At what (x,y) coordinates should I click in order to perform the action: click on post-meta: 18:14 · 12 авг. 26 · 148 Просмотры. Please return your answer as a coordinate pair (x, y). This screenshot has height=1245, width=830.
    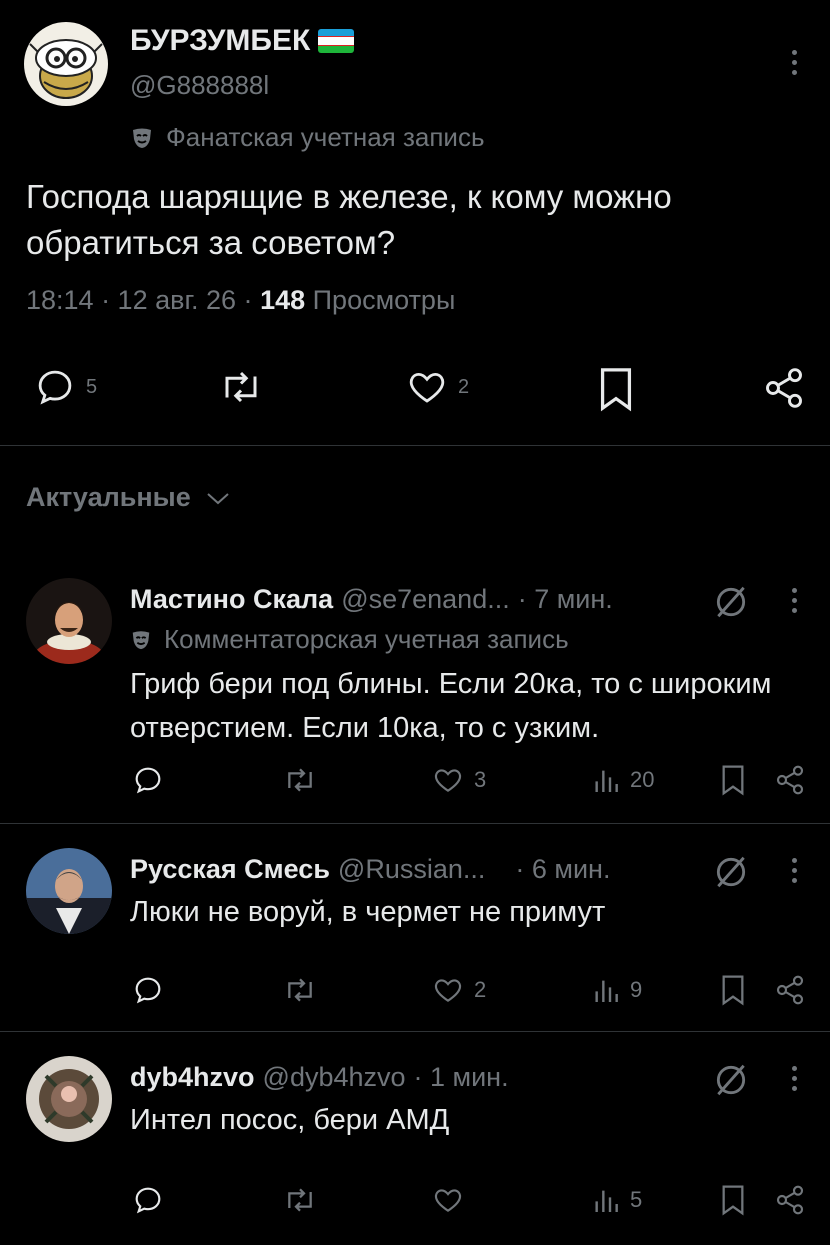
    Looking at the image, I should click on (240, 300).